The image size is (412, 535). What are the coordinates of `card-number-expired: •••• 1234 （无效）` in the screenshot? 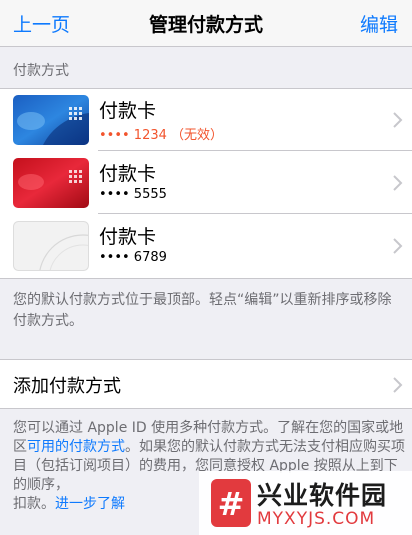 It's located at (161, 135).